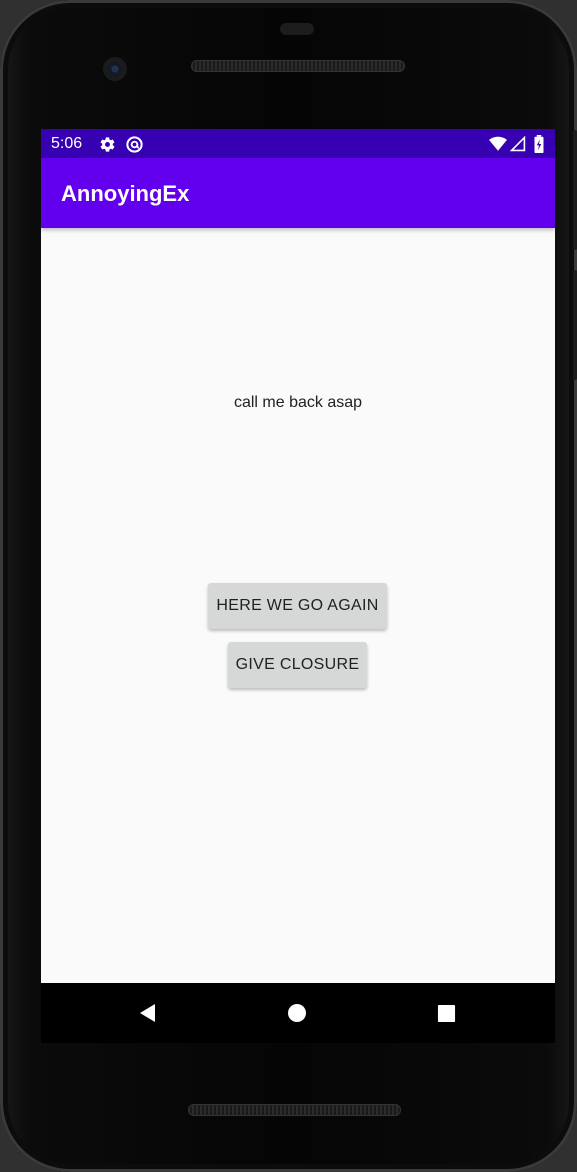  What do you see at coordinates (115, 69) in the screenshot?
I see `front-camera-icon` at bounding box center [115, 69].